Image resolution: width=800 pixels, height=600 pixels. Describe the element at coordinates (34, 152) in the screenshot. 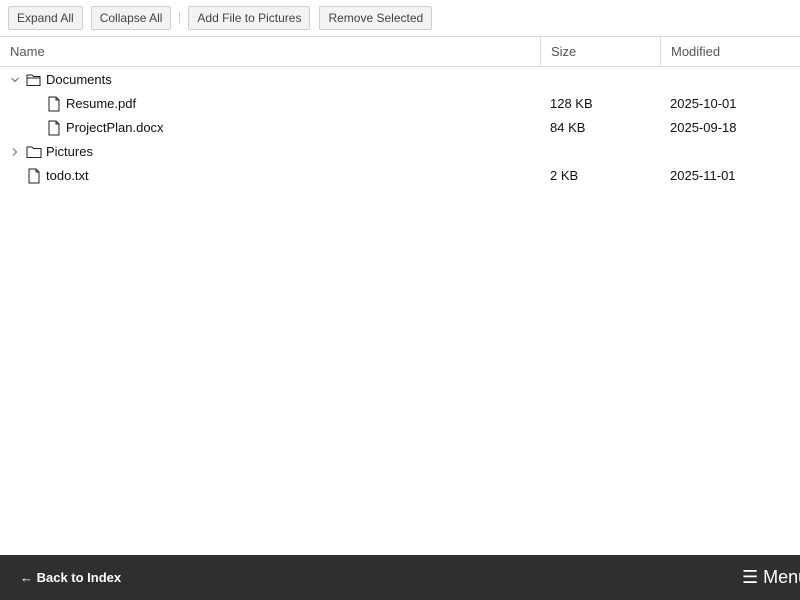

I see `folder-icon` at that location.